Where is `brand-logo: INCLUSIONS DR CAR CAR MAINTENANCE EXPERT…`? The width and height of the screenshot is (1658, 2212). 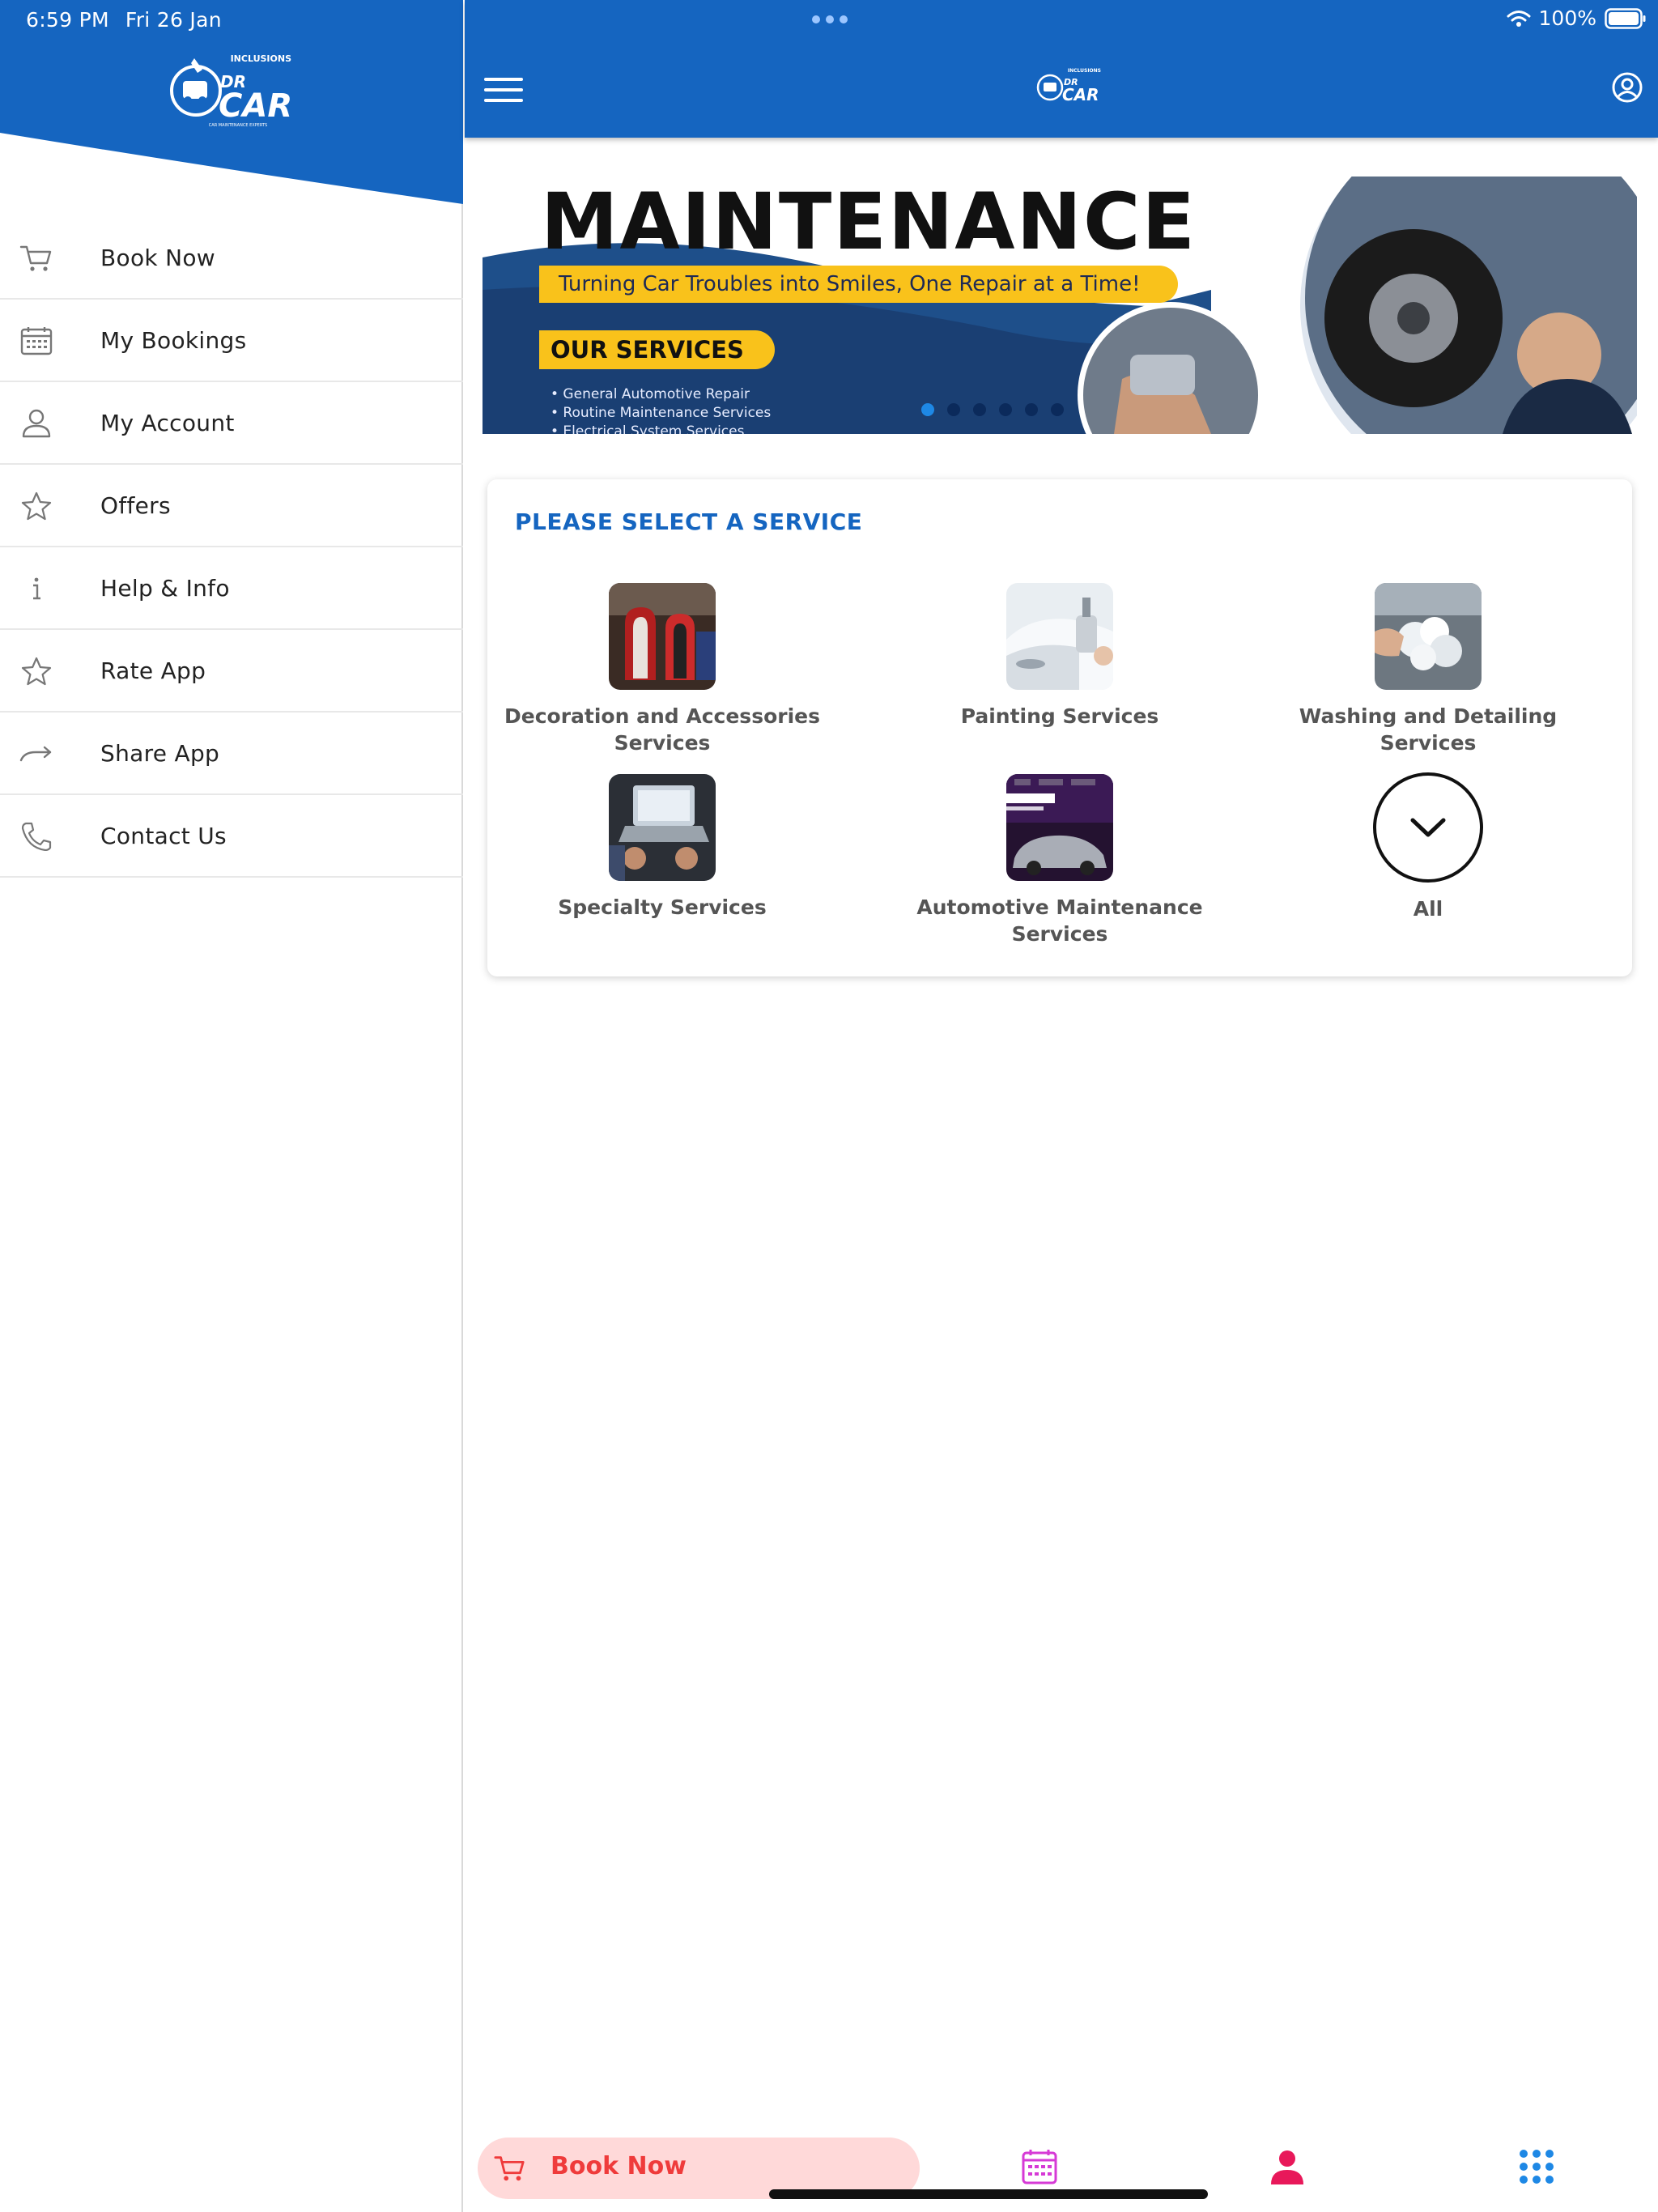 brand-logo: INCLUSIONS DR CAR CAR MAINTENANCE EXPERT… is located at coordinates (230, 90).